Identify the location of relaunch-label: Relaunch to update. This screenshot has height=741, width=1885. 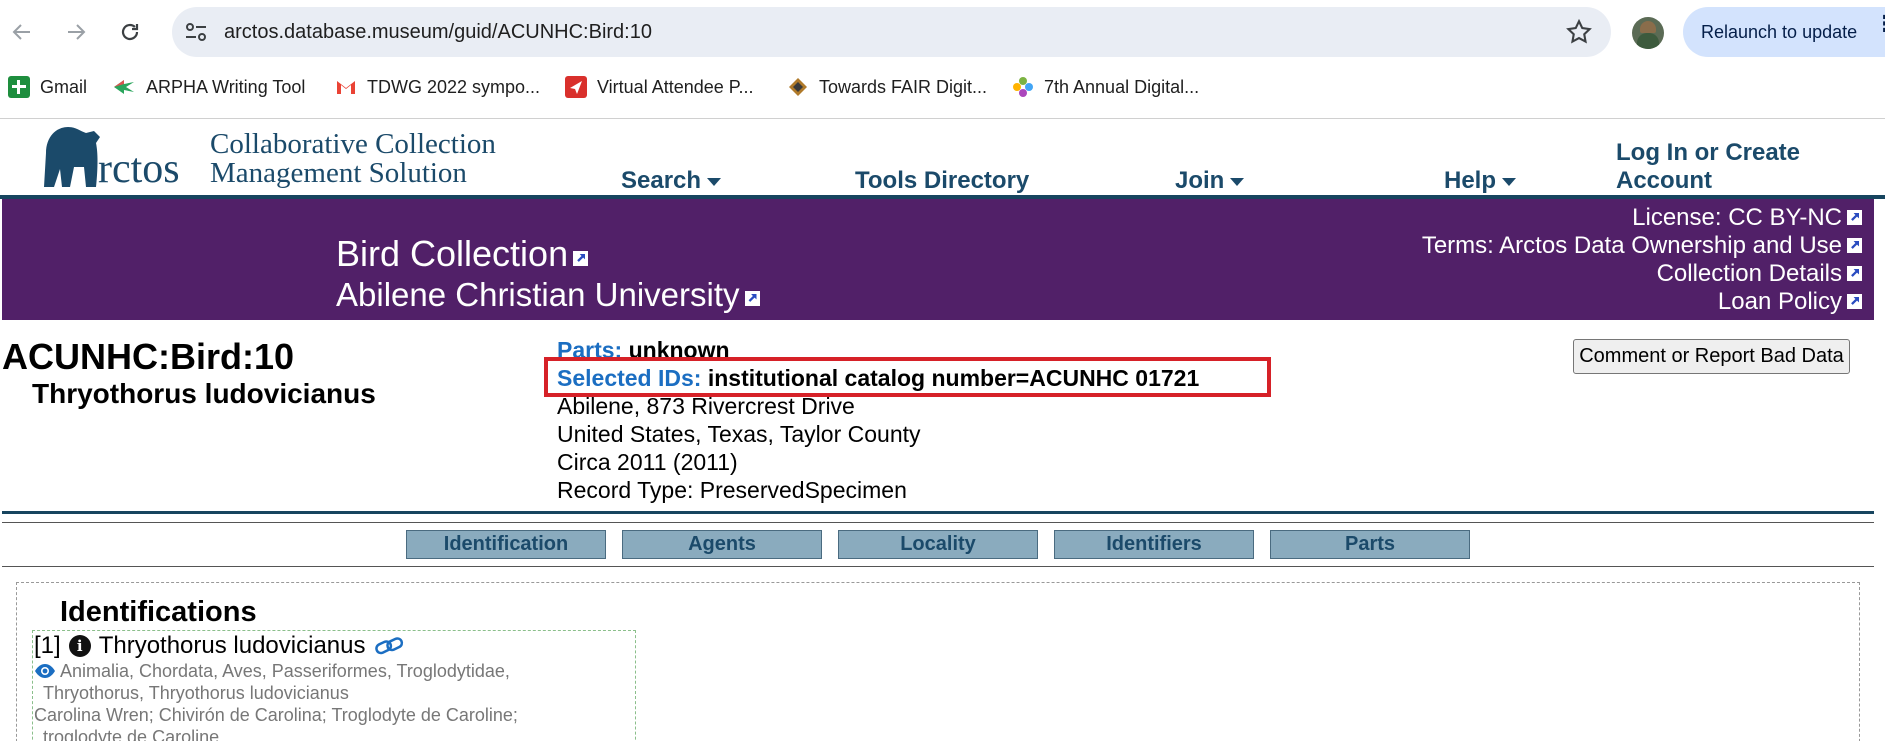
(1779, 32).